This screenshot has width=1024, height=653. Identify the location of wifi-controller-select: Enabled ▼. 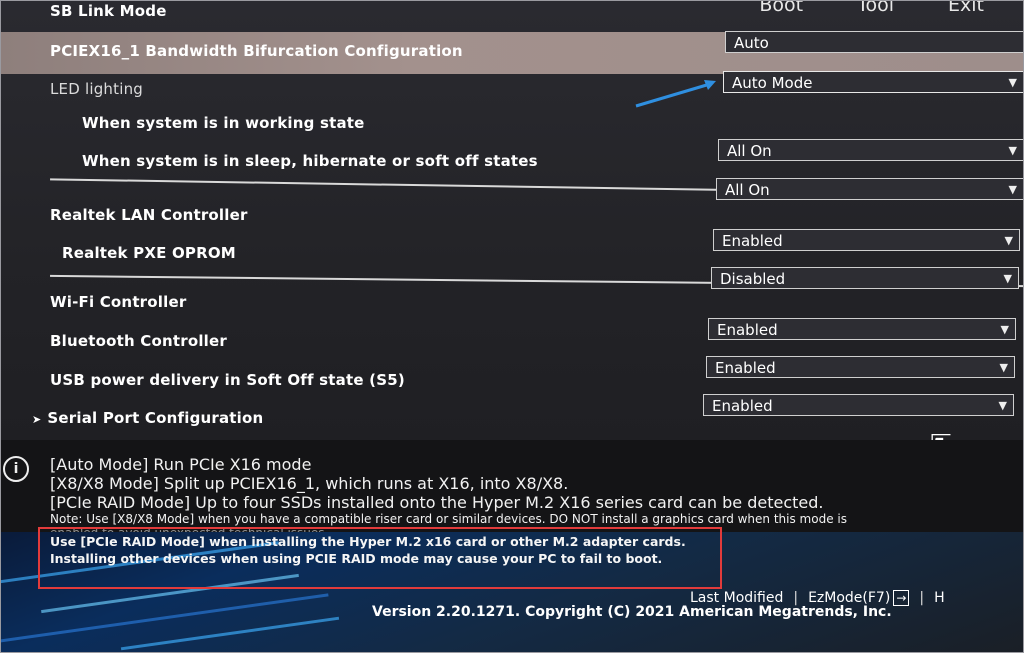
(862, 329).